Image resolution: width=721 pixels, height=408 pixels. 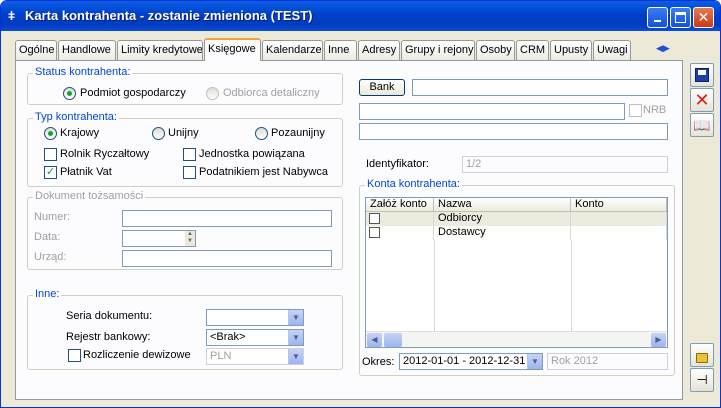 What do you see at coordinates (657, 21) in the screenshot?
I see `minimize-icon` at bounding box center [657, 21].